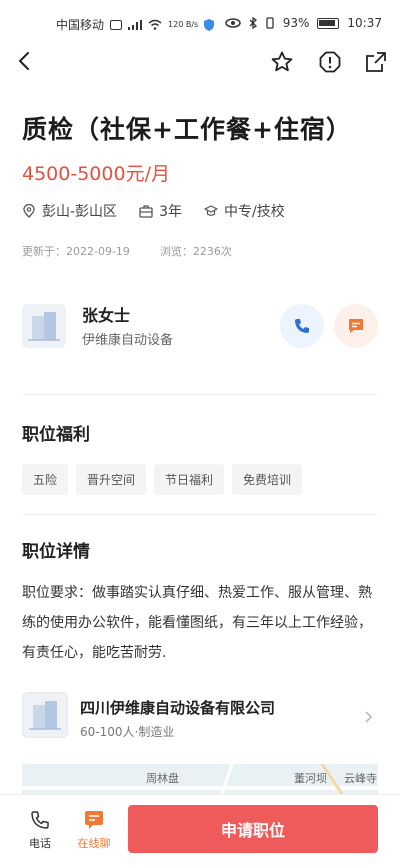 This screenshot has width=400, height=866. Describe the element at coordinates (45, 479) in the screenshot. I see `benefit-tag: 五险` at that location.